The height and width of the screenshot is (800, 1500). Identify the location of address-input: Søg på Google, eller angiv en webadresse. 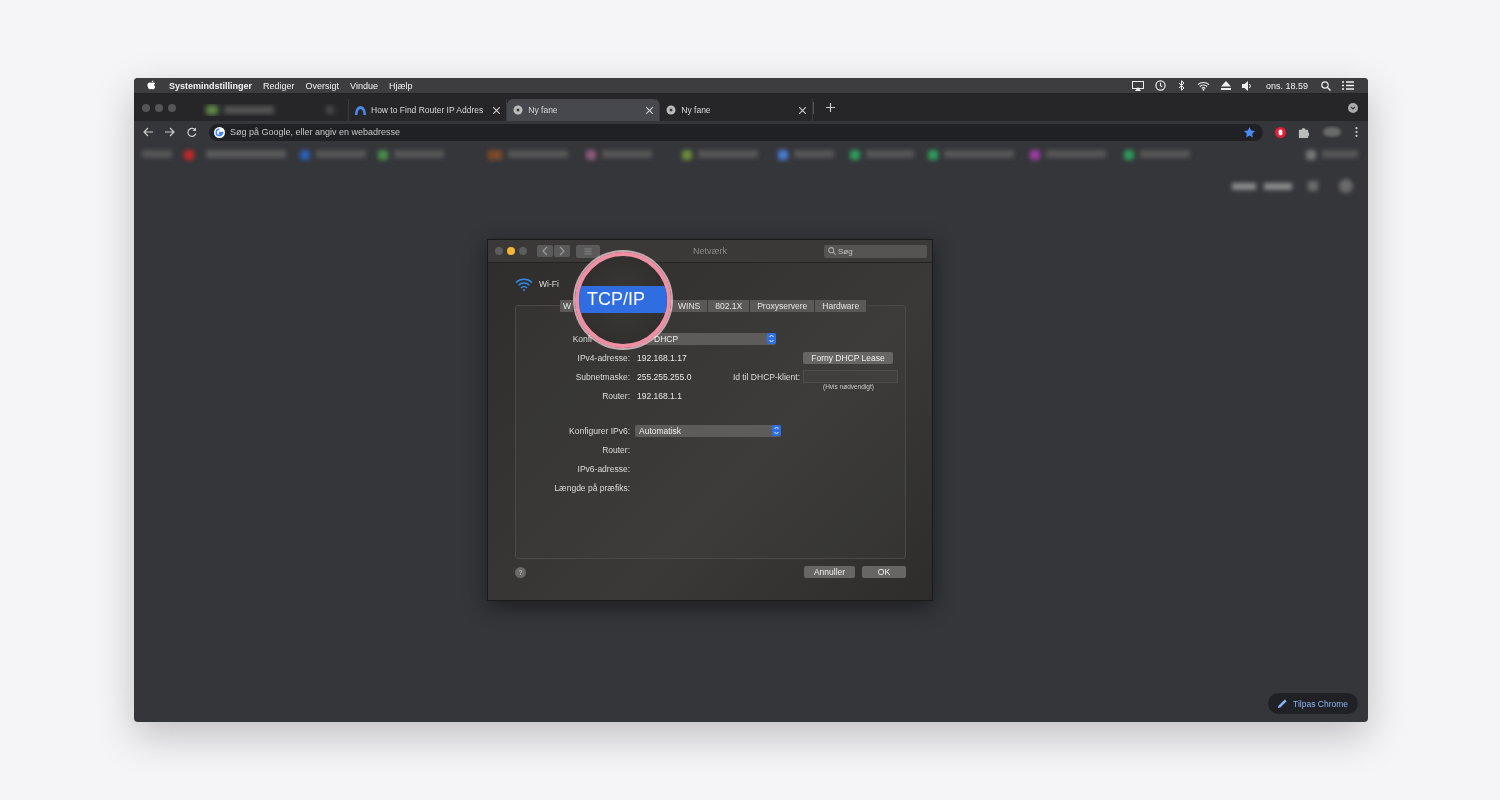
(380, 132).